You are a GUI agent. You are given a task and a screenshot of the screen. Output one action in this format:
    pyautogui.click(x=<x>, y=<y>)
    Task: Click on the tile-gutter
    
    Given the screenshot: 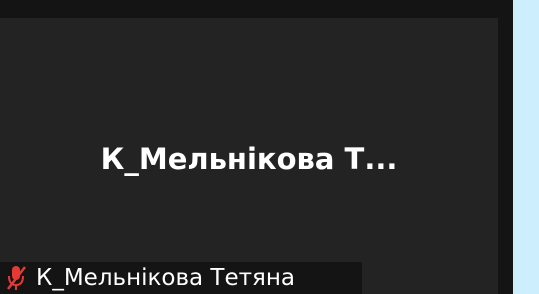 What is the action you would take?
    pyautogui.click(x=505, y=147)
    